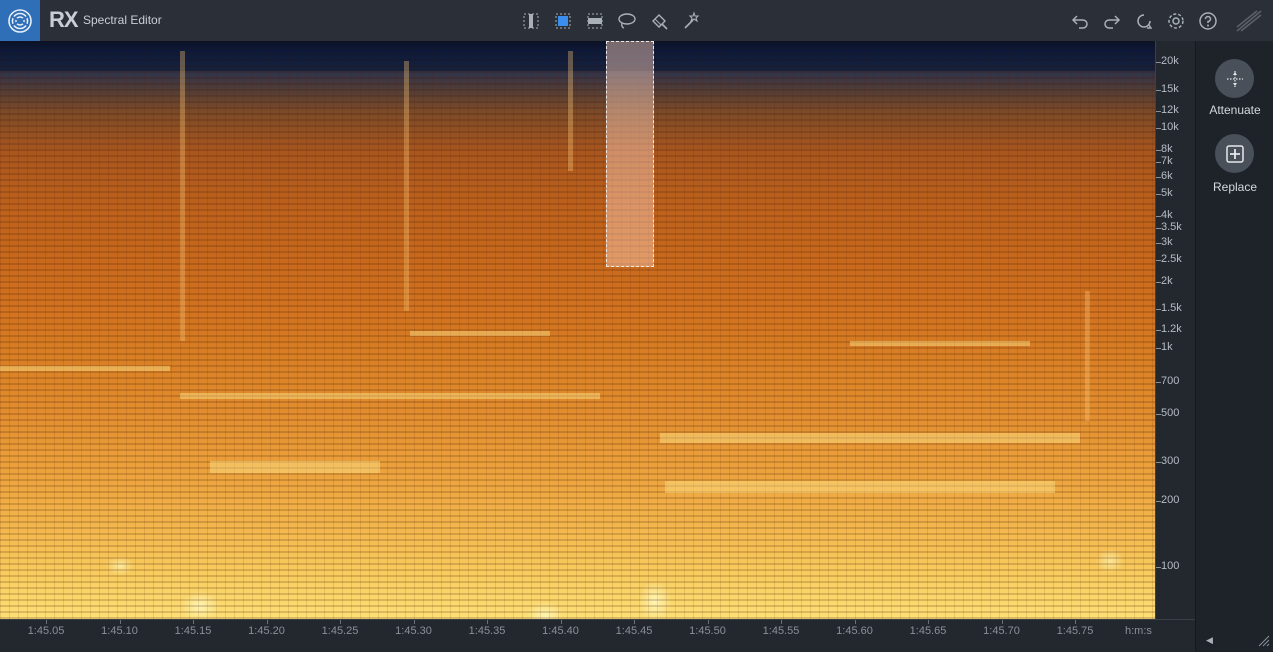 The image size is (1273, 652). I want to click on frequency-selection-tool, so click(595, 21).